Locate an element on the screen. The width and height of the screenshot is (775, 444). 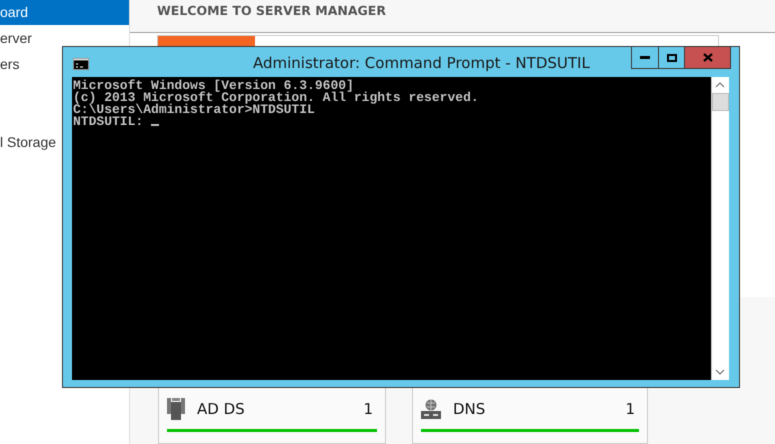
console-line: Microsoft Windows [Version 6.3.9600] is located at coordinates (213, 85).